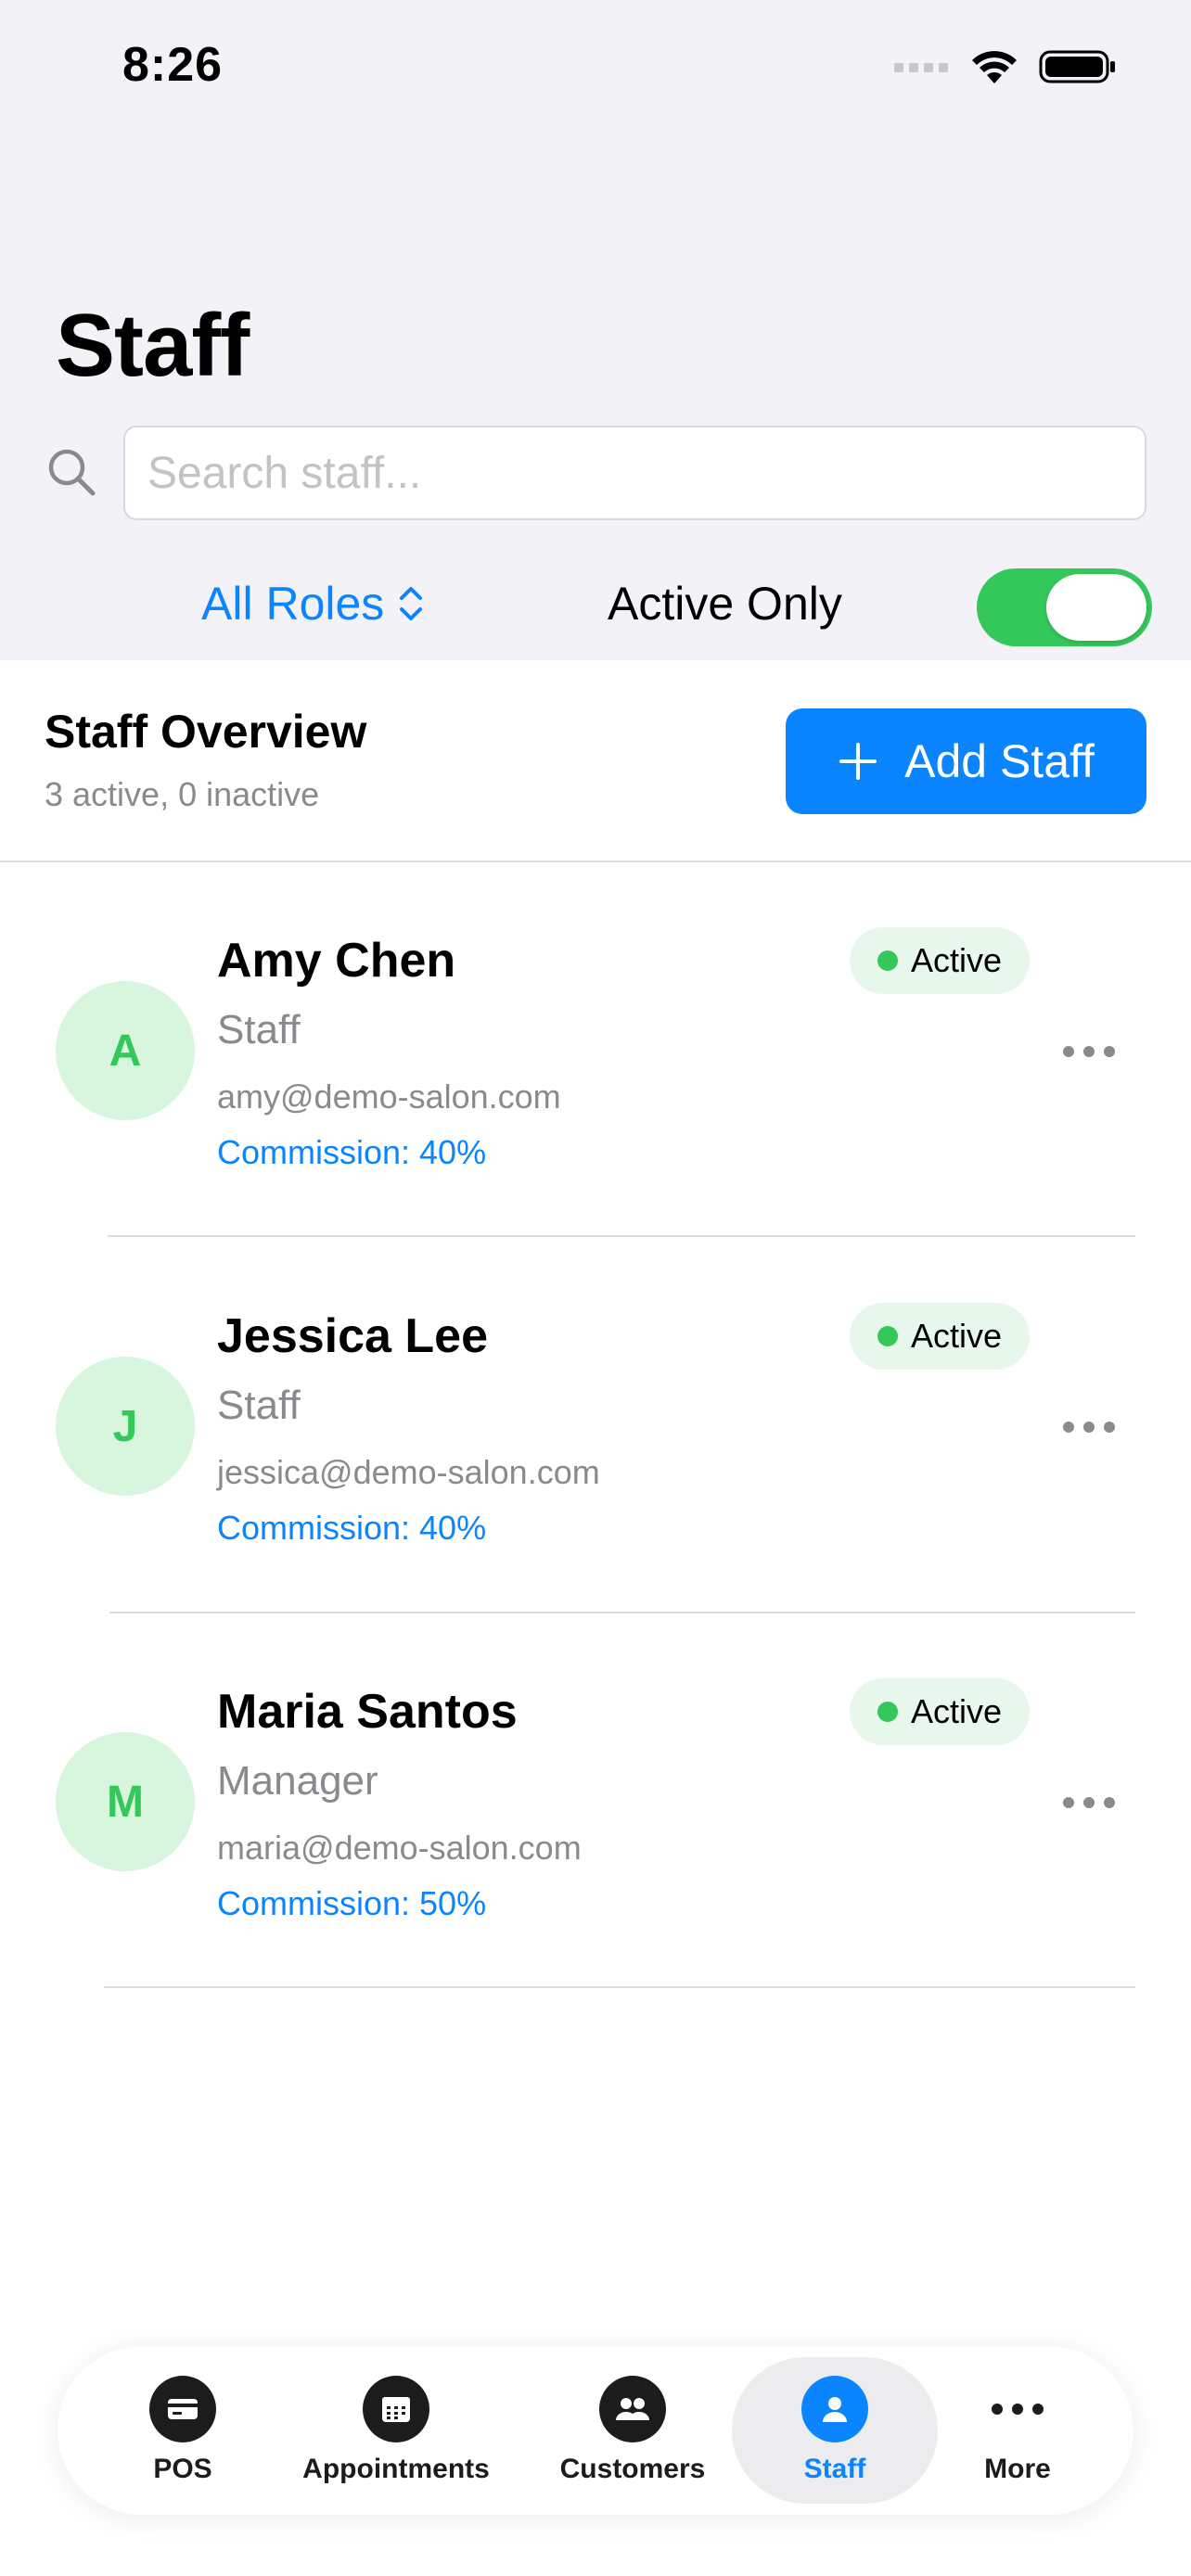 This screenshot has width=1191, height=2576. What do you see at coordinates (183, 794) in the screenshot?
I see `overview-summary: 3 active, 0 inactive` at bounding box center [183, 794].